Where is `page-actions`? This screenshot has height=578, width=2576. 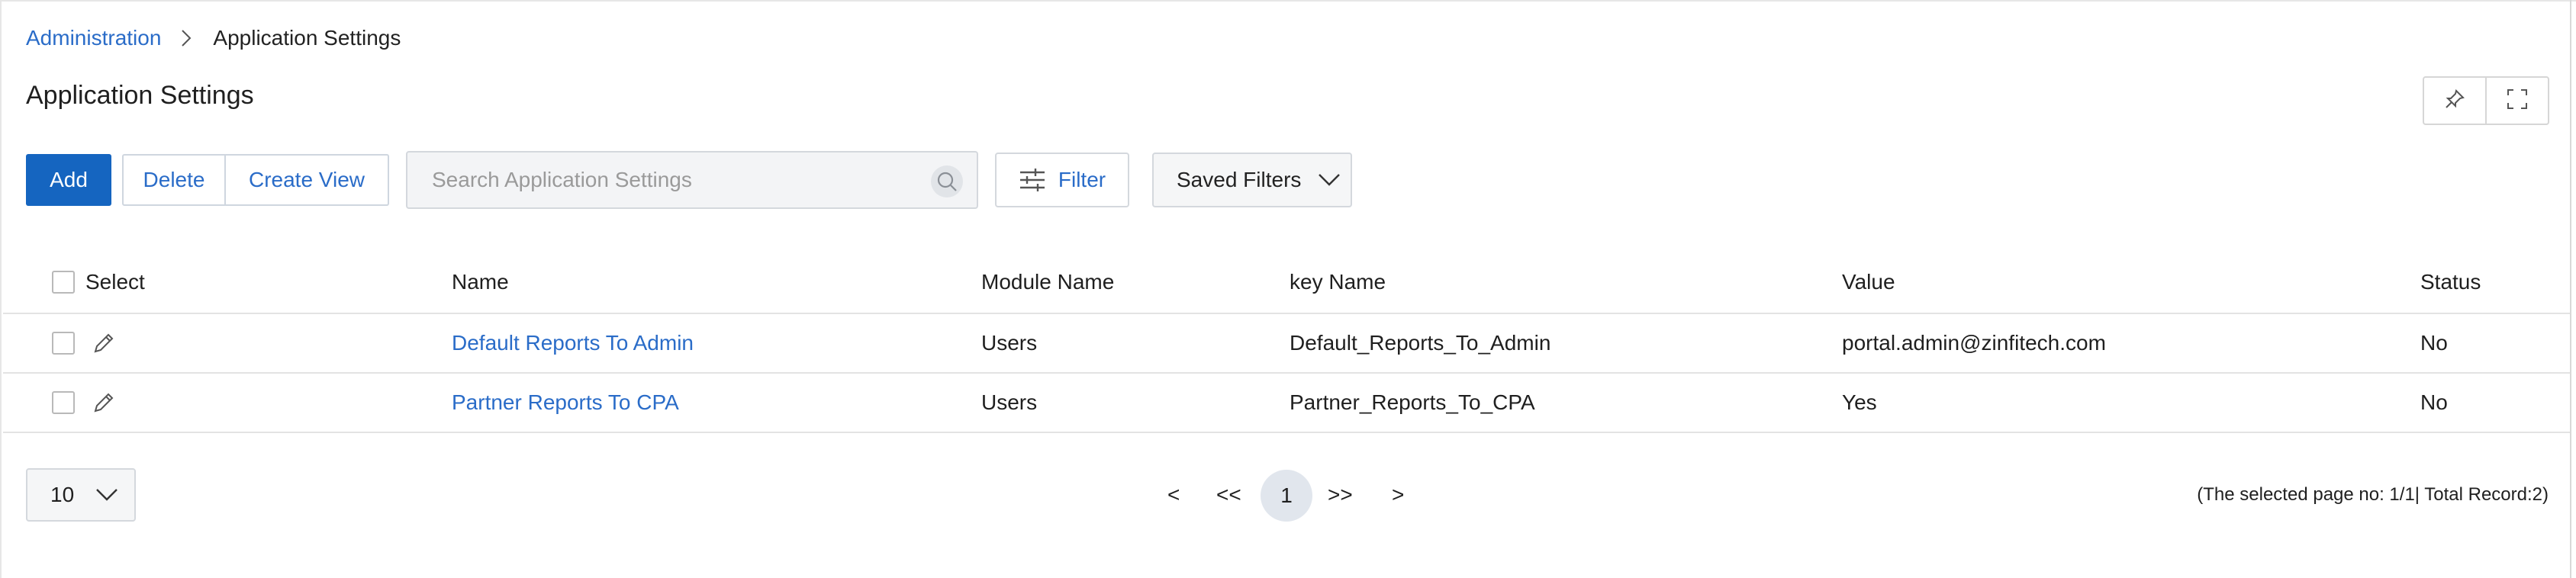 page-actions is located at coordinates (2486, 100).